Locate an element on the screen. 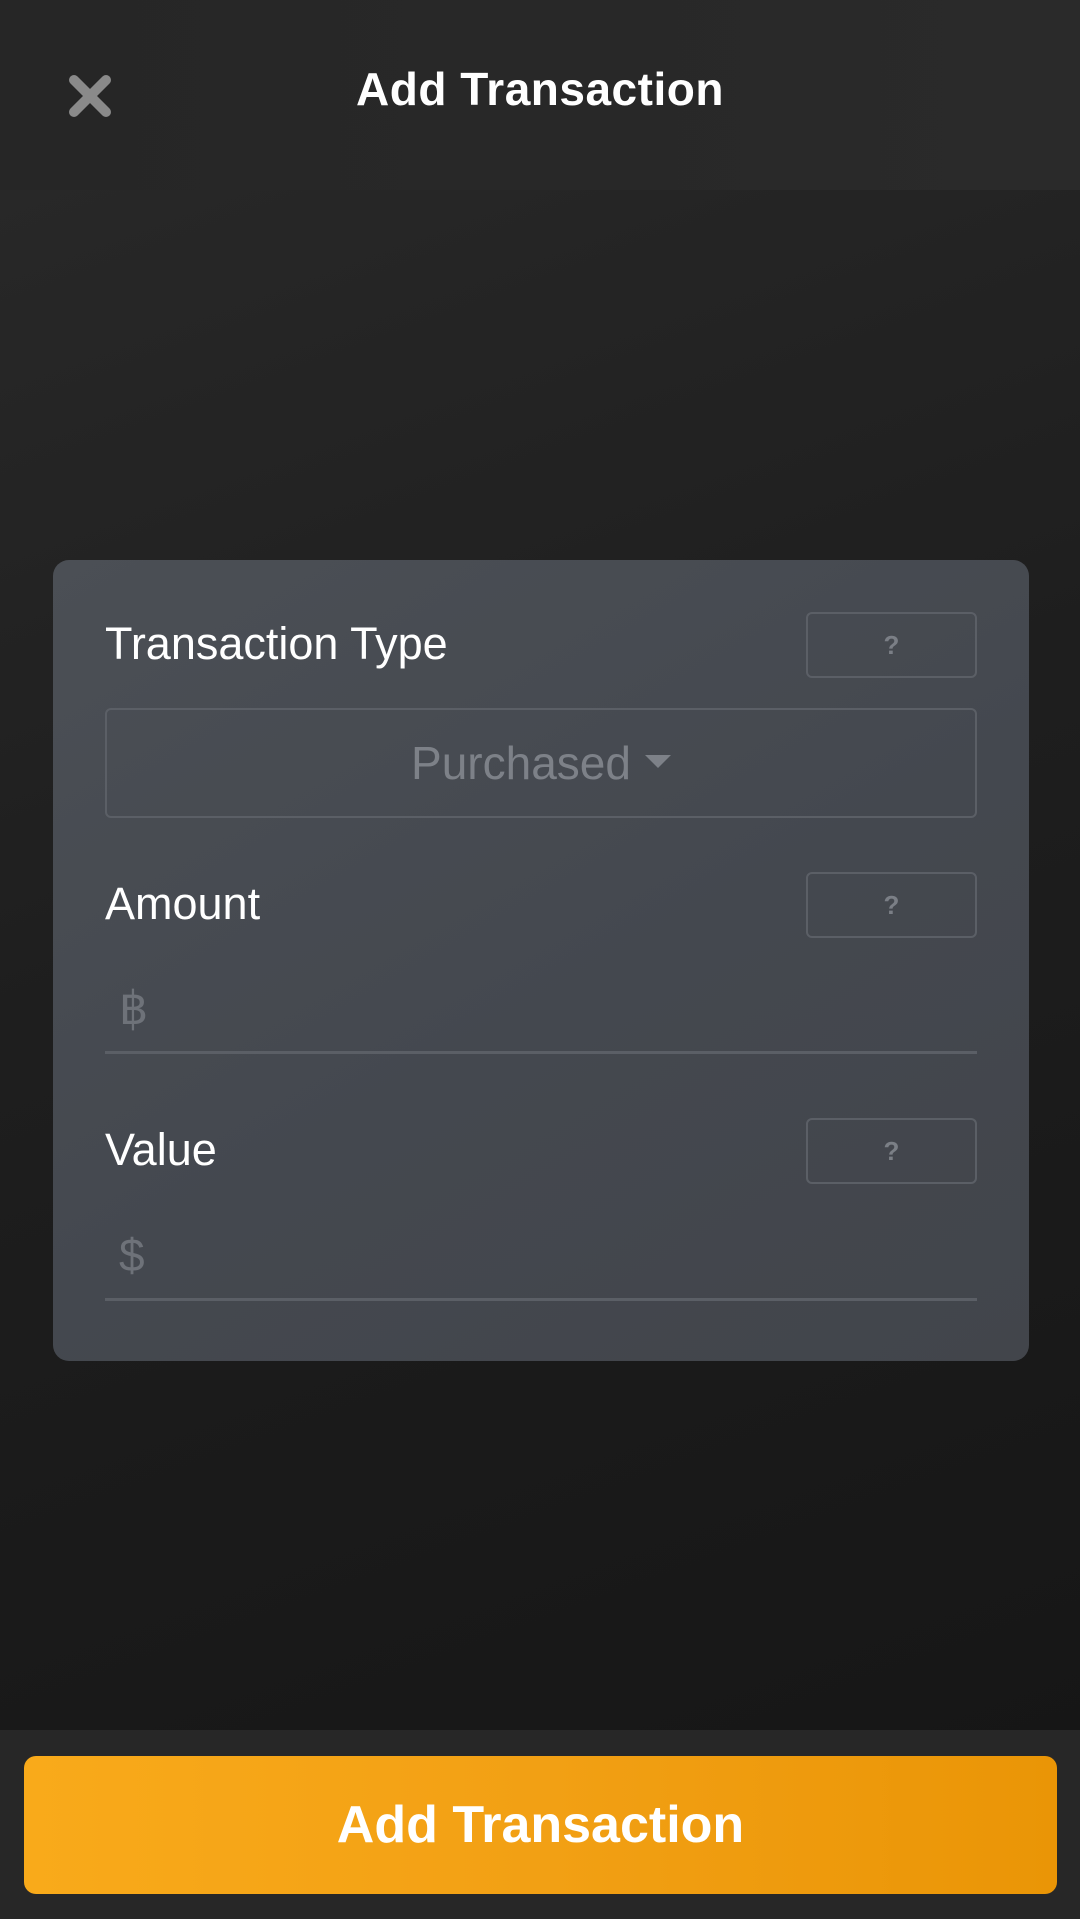  value-input is located at coordinates (568, 1254).